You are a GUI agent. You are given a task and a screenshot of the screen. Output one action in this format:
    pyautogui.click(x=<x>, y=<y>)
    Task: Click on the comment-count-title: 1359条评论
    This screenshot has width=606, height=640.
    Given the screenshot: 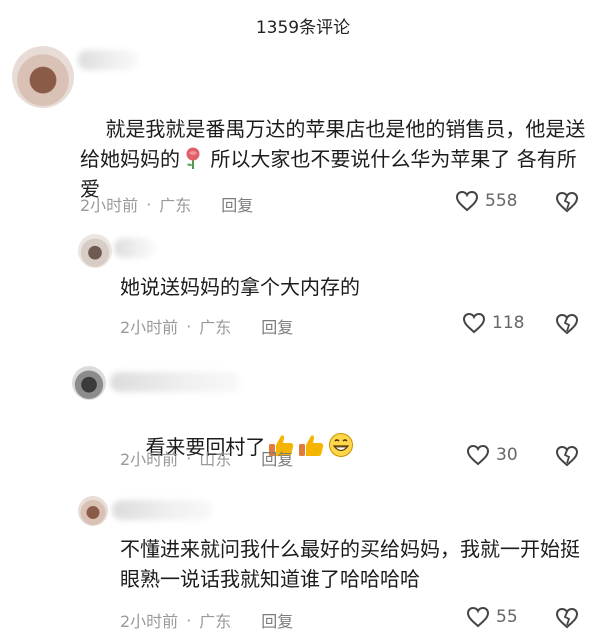 What is the action you would take?
    pyautogui.click(x=303, y=27)
    